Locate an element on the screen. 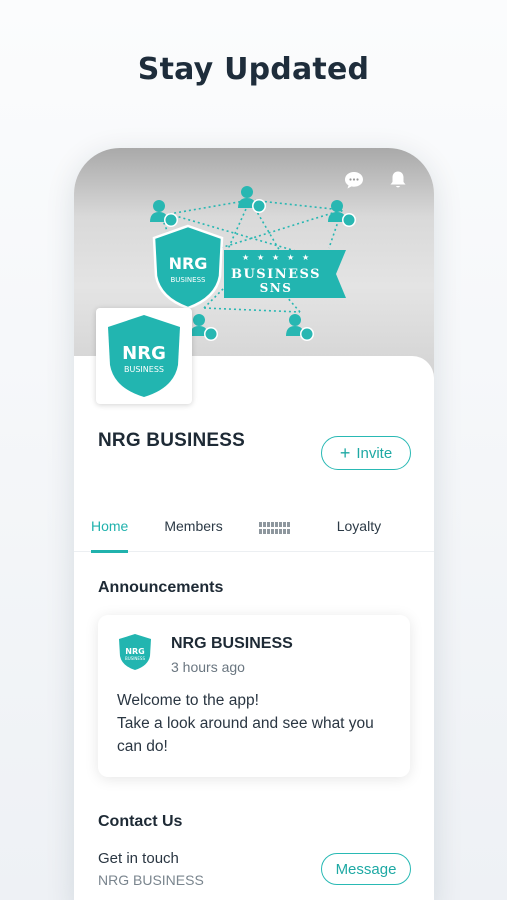  contact-title: Contact Us is located at coordinates (140, 821).